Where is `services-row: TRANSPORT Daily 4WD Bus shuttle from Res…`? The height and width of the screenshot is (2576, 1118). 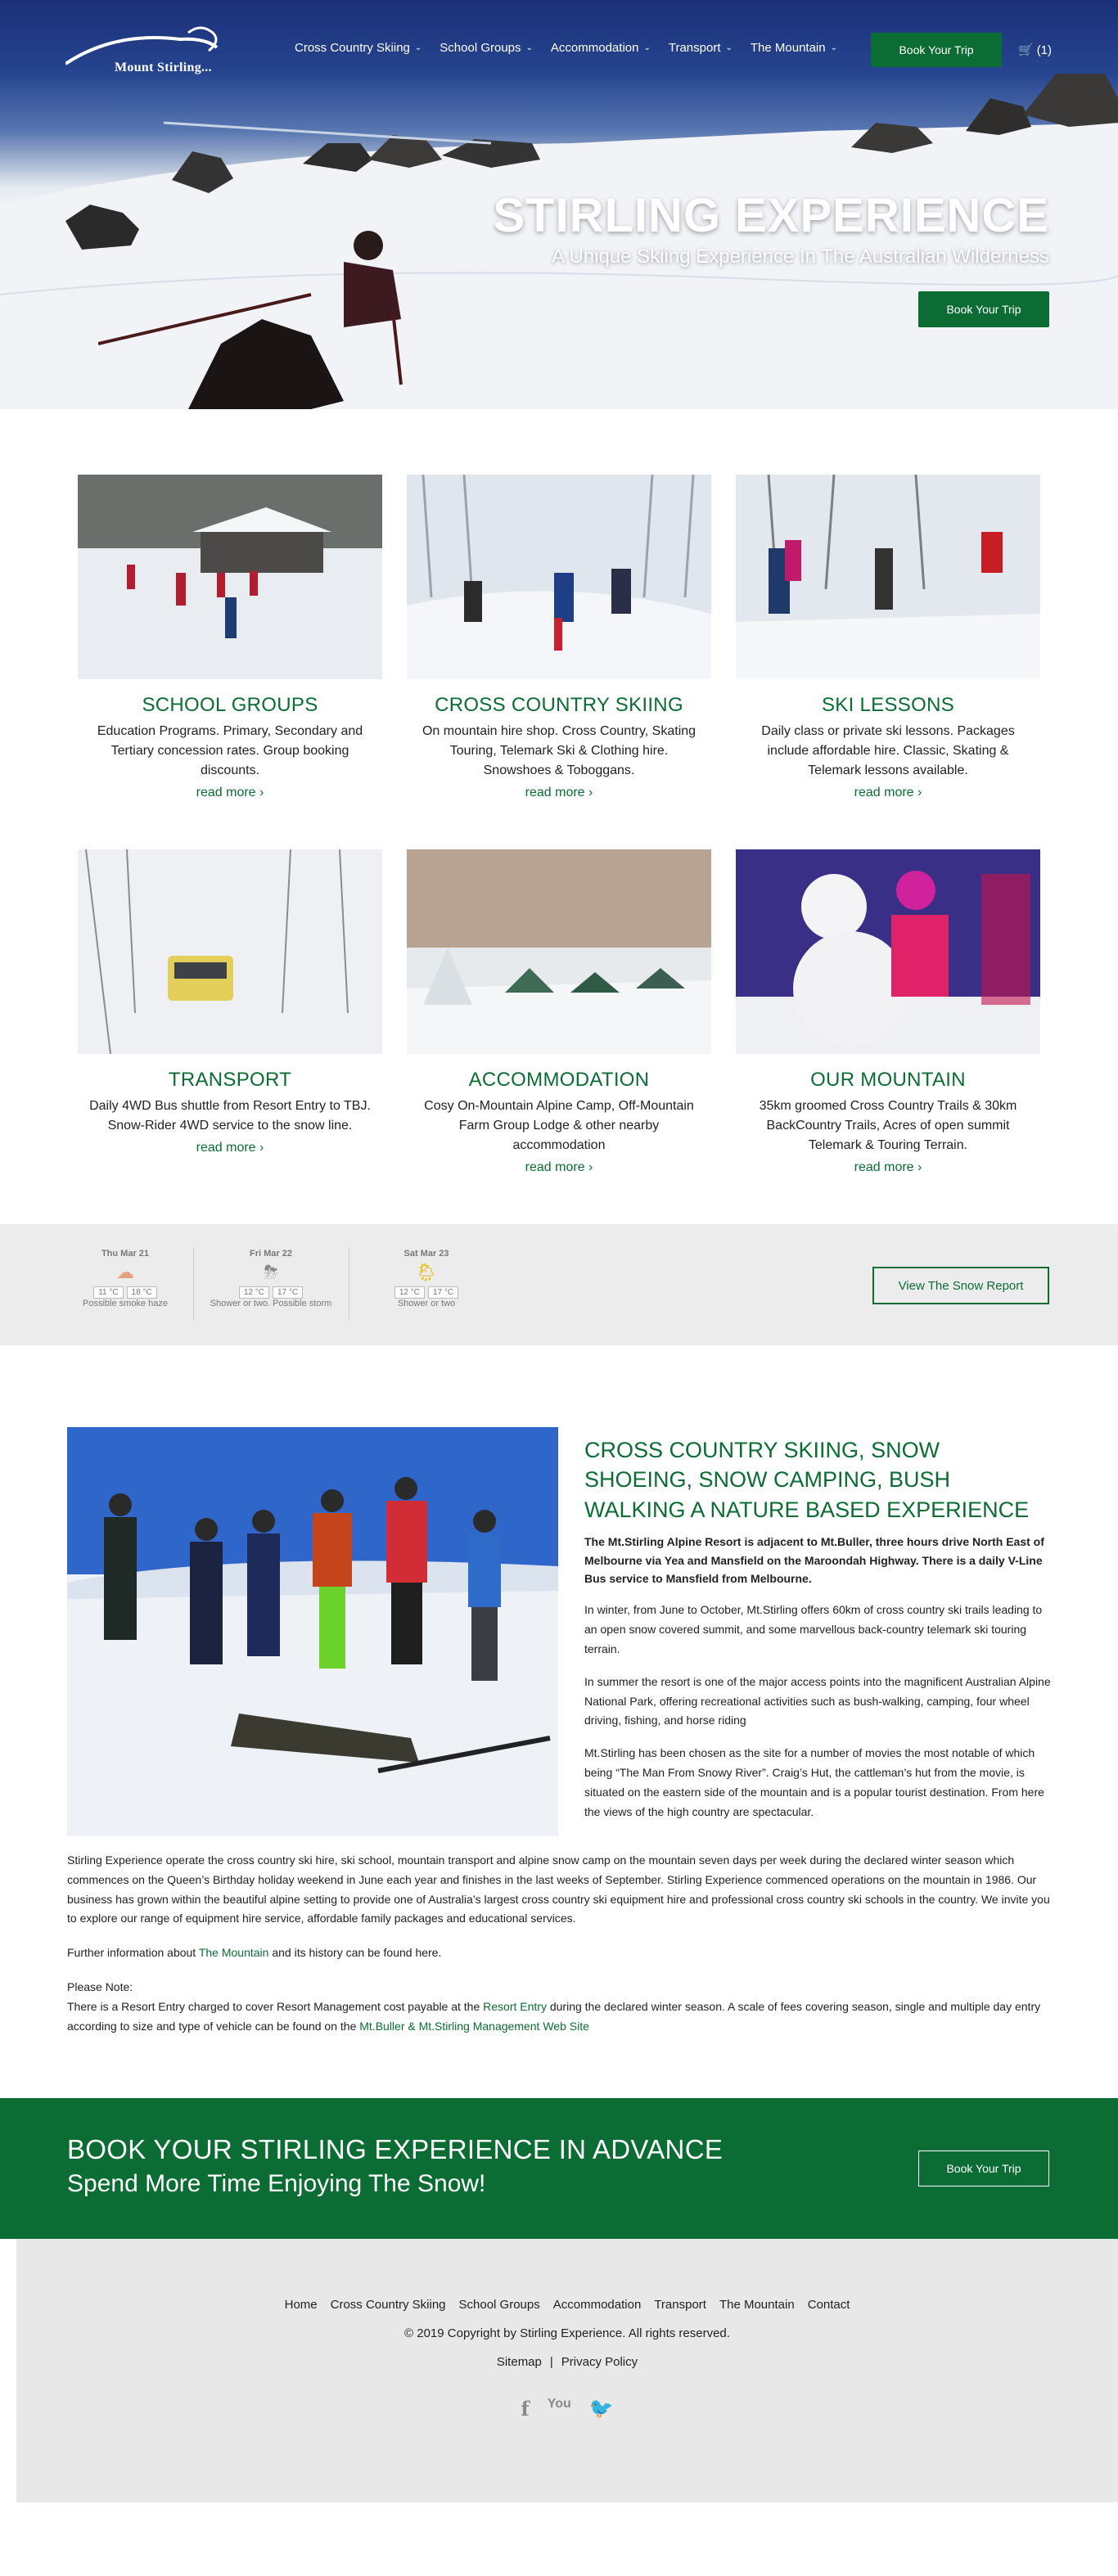 services-row: TRANSPORT Daily 4WD Bus shuttle from Res… is located at coordinates (559, 1012).